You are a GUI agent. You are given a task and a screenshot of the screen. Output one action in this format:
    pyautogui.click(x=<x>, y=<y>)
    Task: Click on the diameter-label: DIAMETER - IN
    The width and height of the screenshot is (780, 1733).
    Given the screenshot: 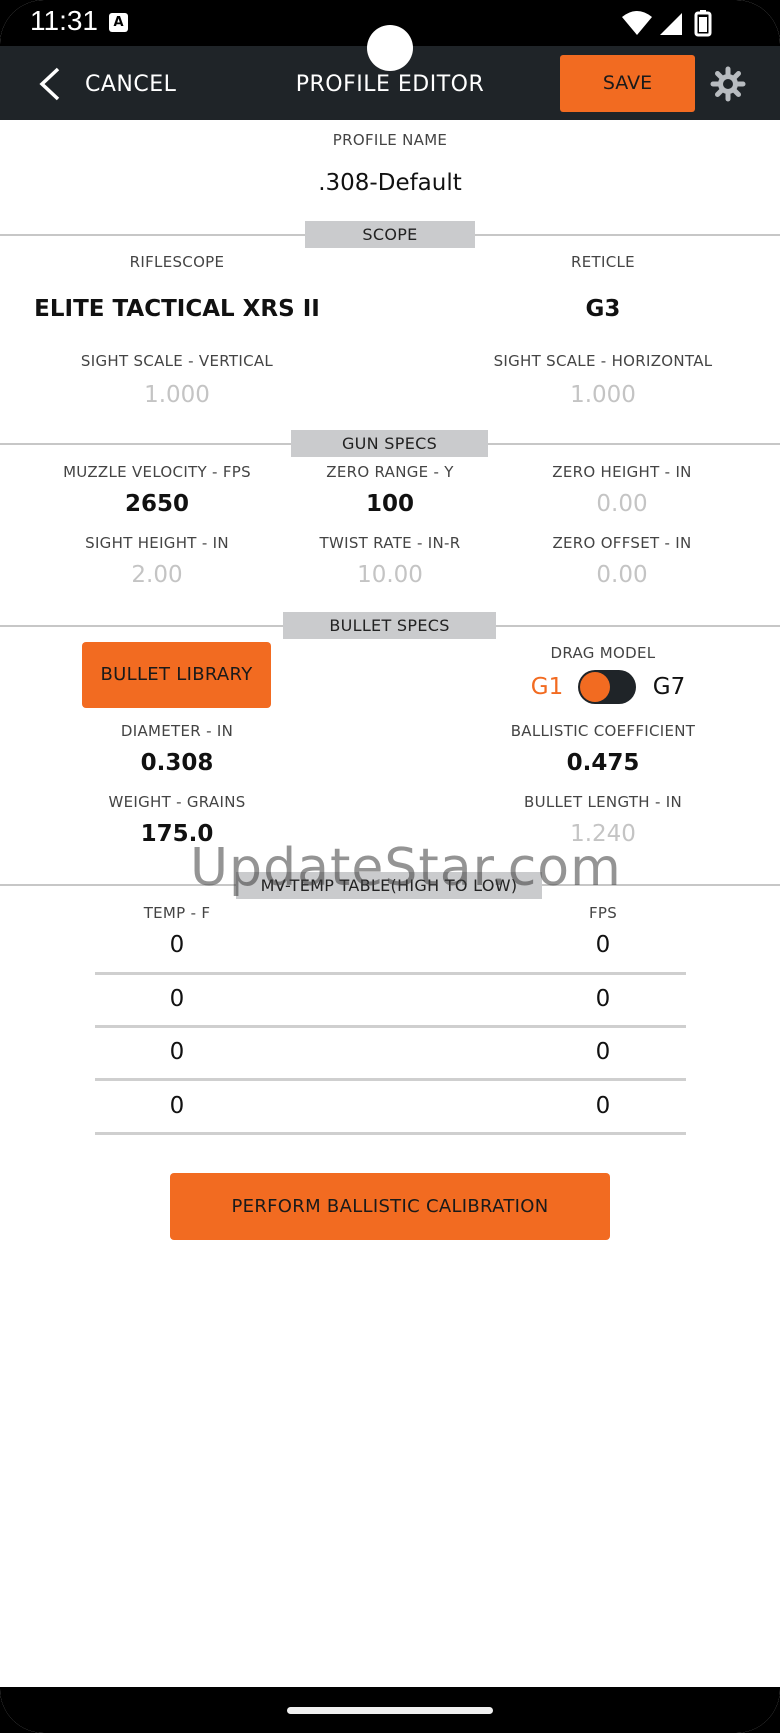 What is the action you would take?
    pyautogui.click(x=177, y=731)
    